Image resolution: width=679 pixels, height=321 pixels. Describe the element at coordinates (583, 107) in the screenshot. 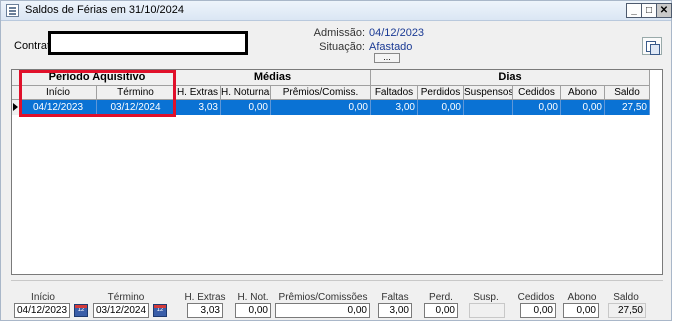

I see `cell-abono: 0,00` at that location.